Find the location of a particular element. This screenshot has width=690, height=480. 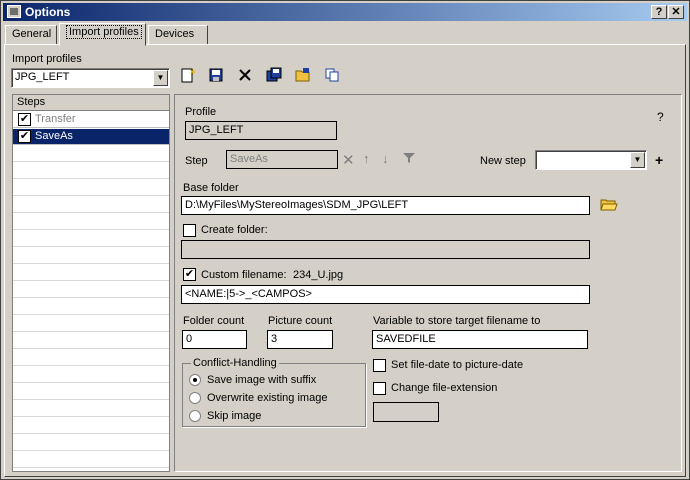

step-row-transfer: ✔ Transfer is located at coordinates (91, 120).